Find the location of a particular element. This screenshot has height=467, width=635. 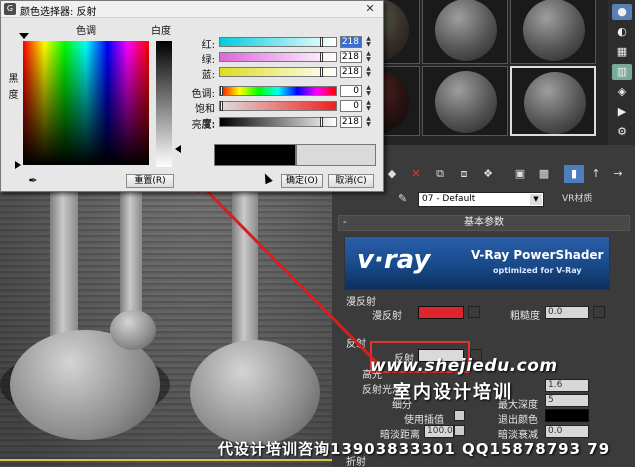

hue-label: 色调 is located at coordinates (86, 31).